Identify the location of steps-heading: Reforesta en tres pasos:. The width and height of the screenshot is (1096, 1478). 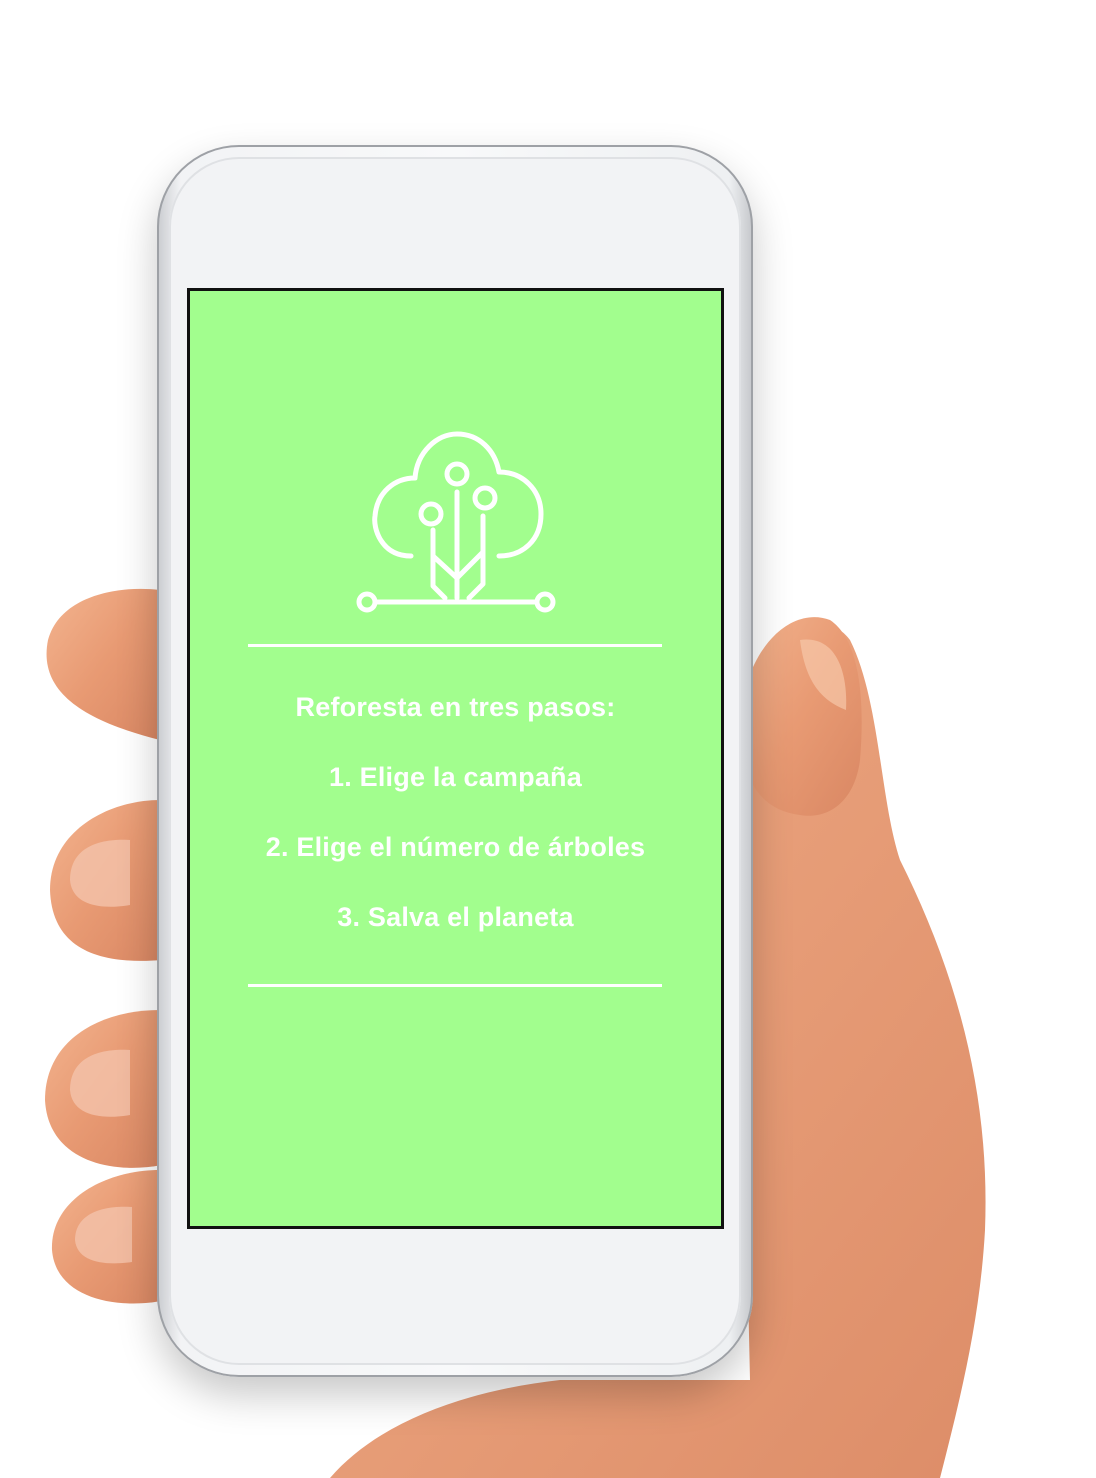
(455, 707).